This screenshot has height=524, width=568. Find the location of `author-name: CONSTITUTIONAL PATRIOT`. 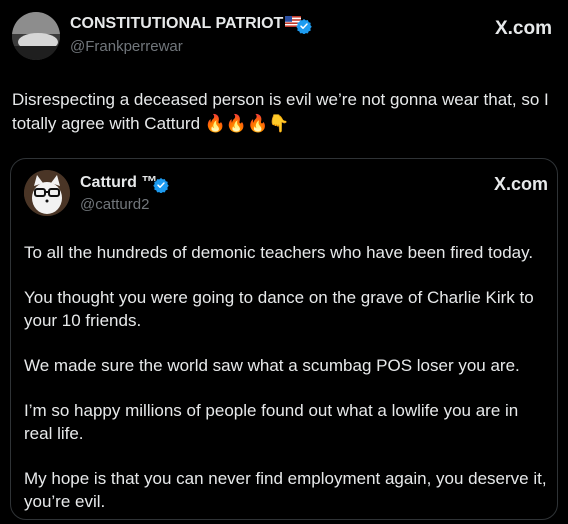

author-name: CONSTITUTIONAL PATRIOT is located at coordinates (186, 24).